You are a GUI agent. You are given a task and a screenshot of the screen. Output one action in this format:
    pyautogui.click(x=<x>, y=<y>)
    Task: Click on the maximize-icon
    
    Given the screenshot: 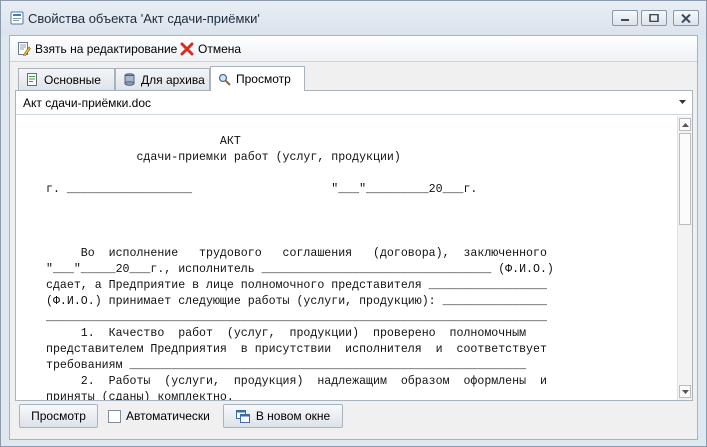 What is the action you would take?
    pyautogui.click(x=654, y=18)
    